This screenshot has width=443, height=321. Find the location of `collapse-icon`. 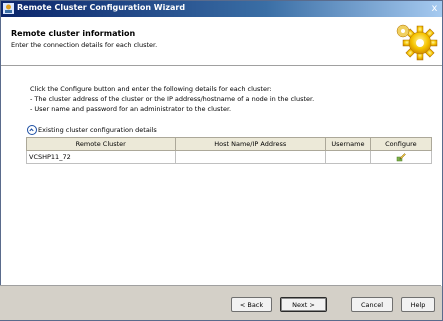

collapse-icon is located at coordinates (32, 130).